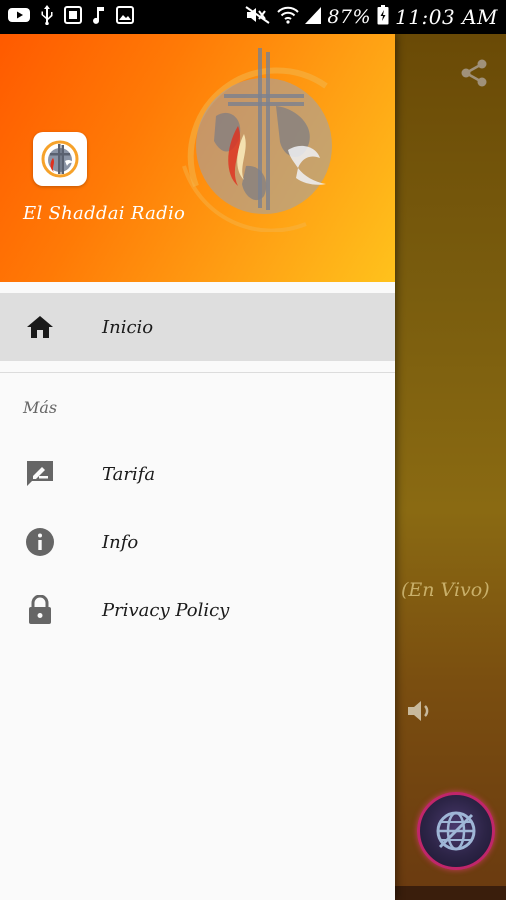 This screenshot has height=900, width=506. Describe the element at coordinates (383, 17) in the screenshot. I see `battery-icon` at that location.